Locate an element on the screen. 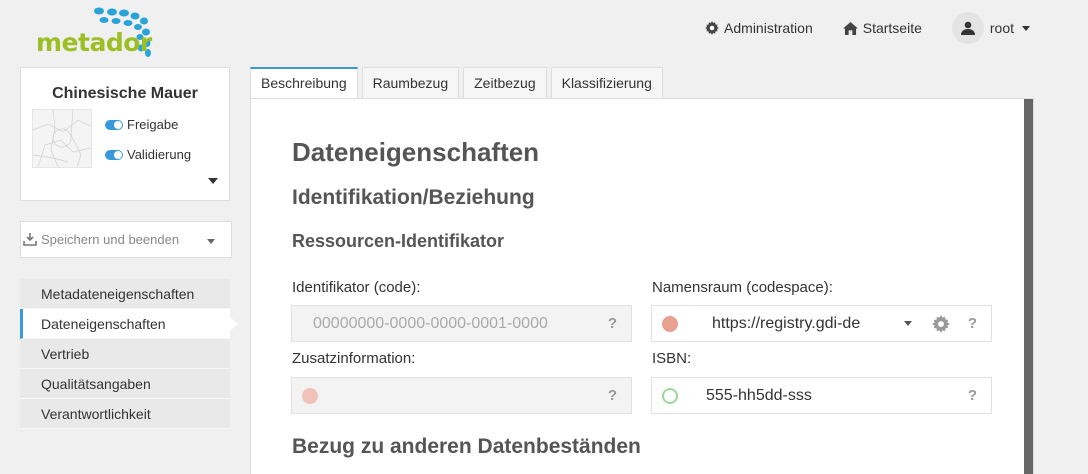 The image size is (1088, 474). record-card: Chinesische Mauer Freigabe Validierung is located at coordinates (125, 134).